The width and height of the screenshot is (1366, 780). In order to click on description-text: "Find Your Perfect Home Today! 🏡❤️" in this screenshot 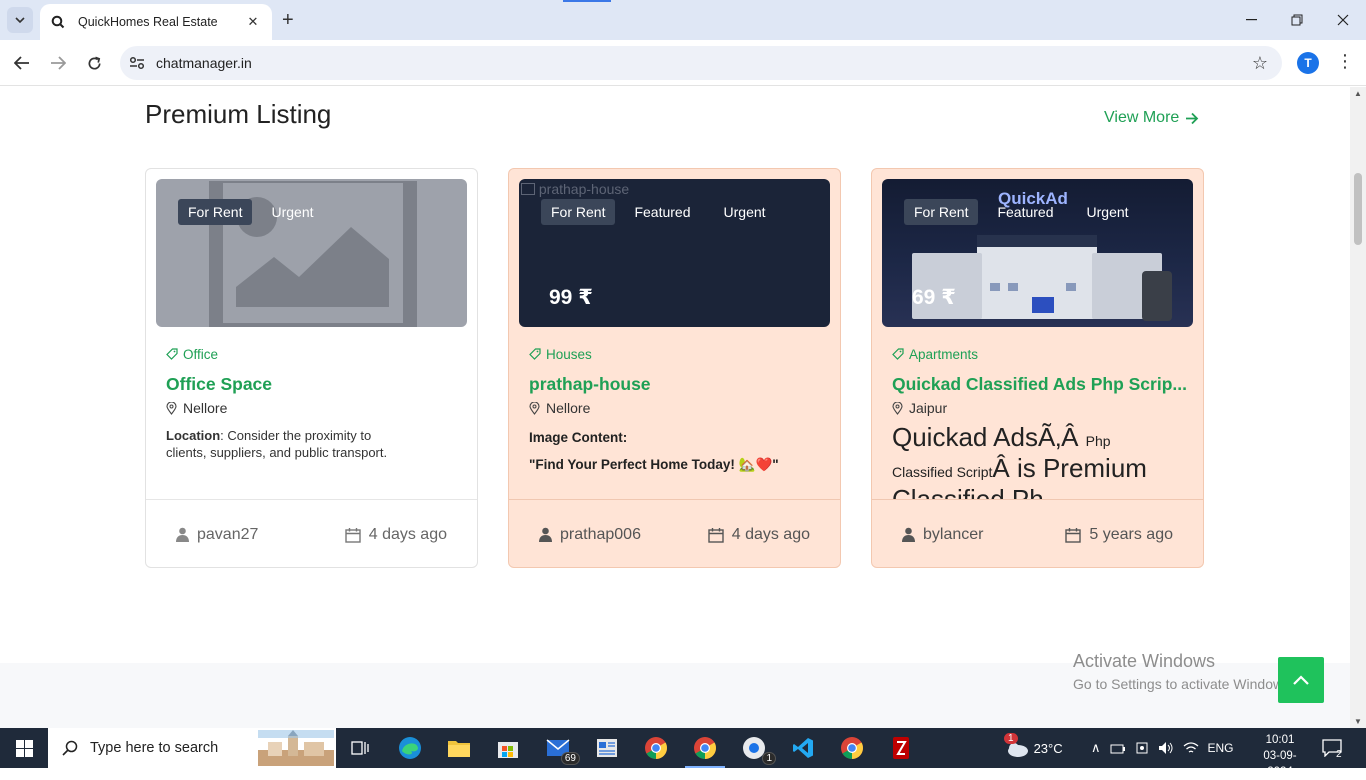, I will do `click(654, 464)`.